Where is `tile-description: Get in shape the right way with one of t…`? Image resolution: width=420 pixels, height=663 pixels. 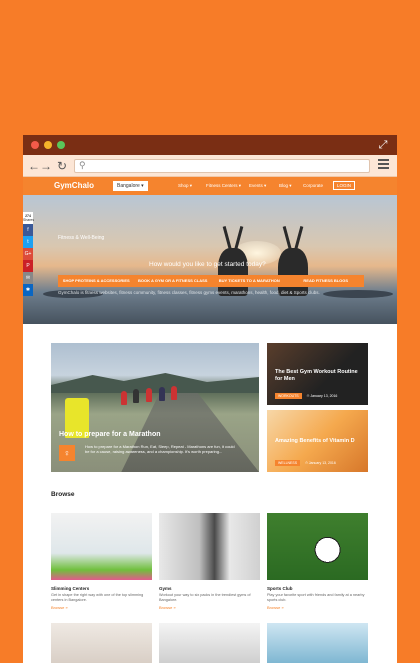 tile-description: Get in shape the right way with one of t… is located at coordinates (97, 597).